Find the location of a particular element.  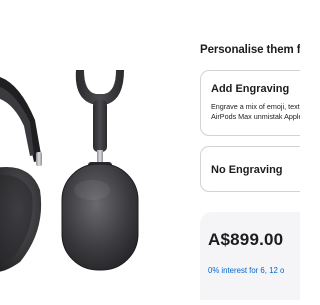

no-engraving-title: No Engraving is located at coordinates (247, 170).